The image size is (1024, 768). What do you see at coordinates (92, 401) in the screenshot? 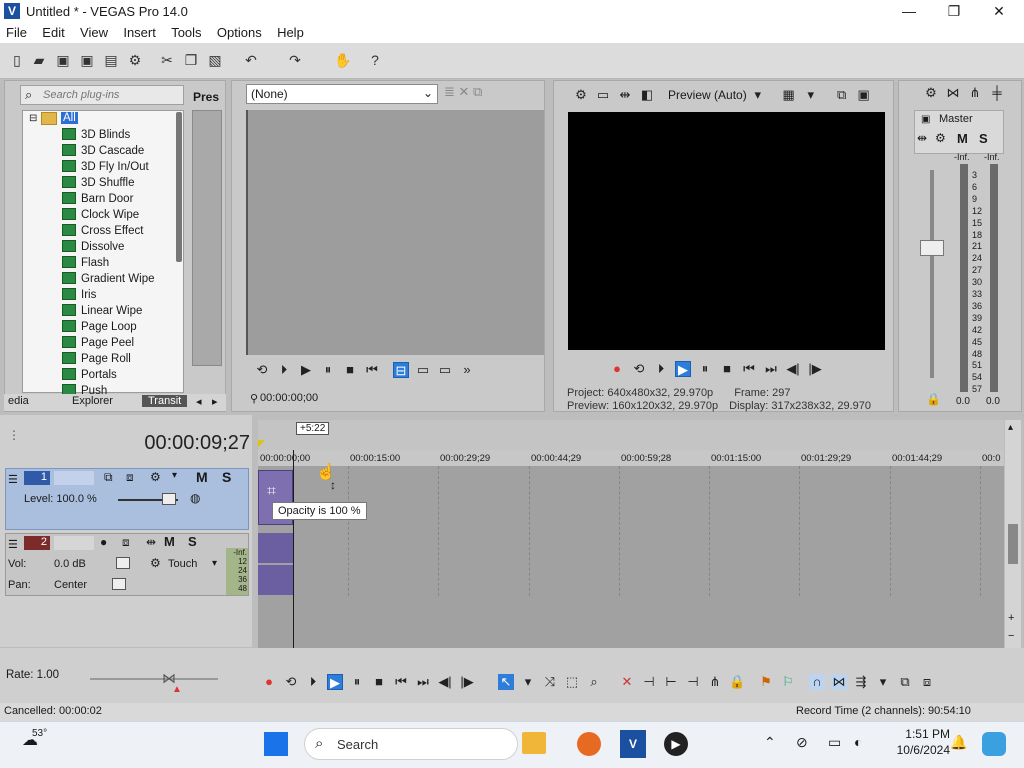
I see `tab-explorer: Explorer` at bounding box center [92, 401].